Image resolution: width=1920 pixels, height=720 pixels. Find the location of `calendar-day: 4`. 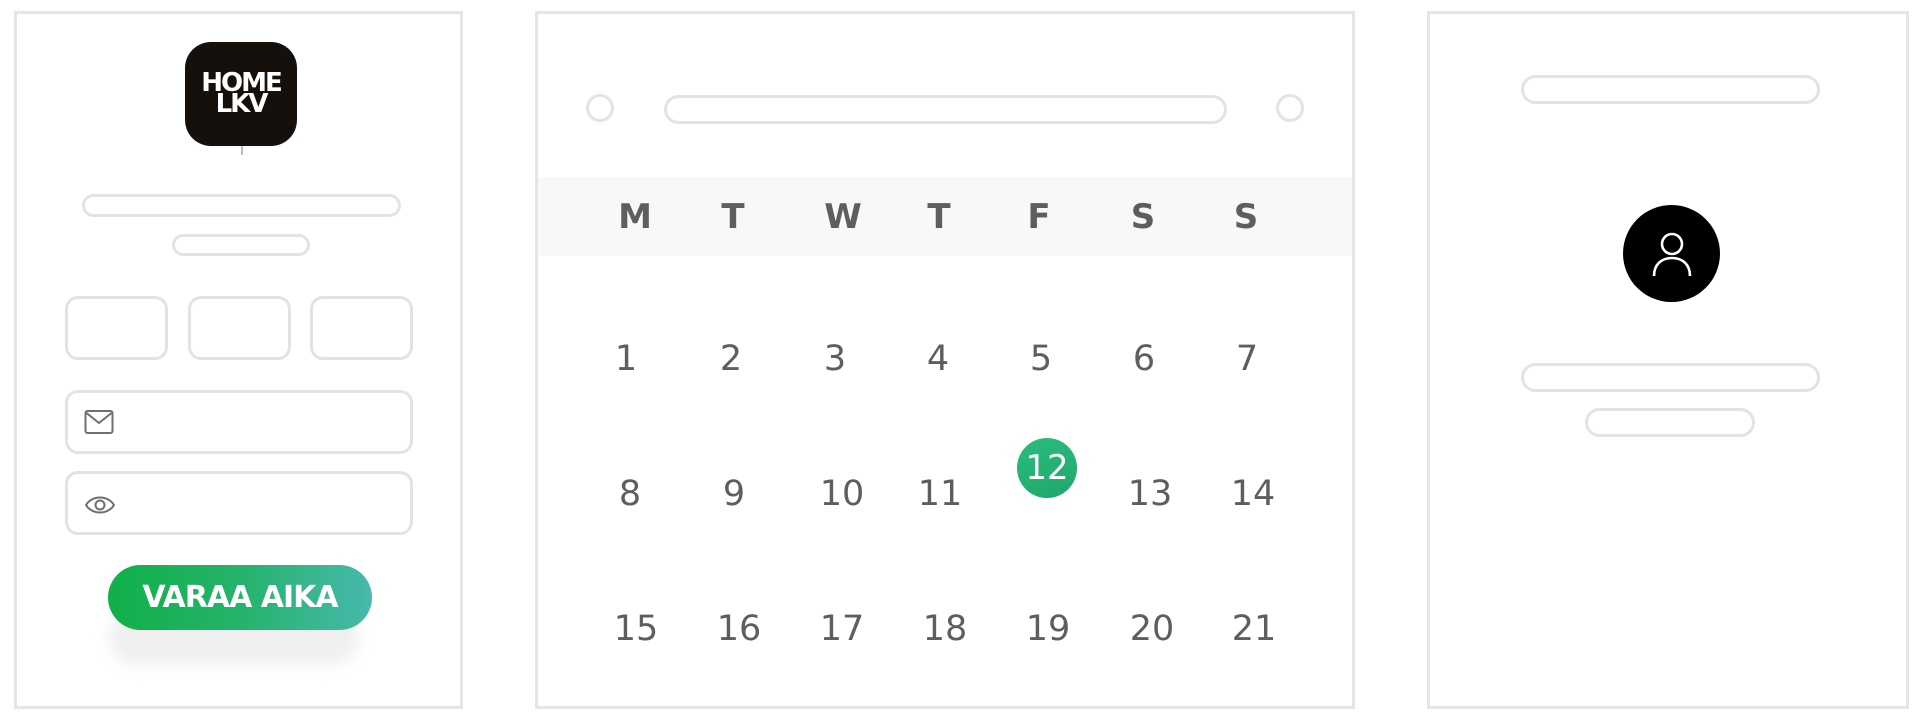

calendar-day: 4 is located at coordinates (938, 359).